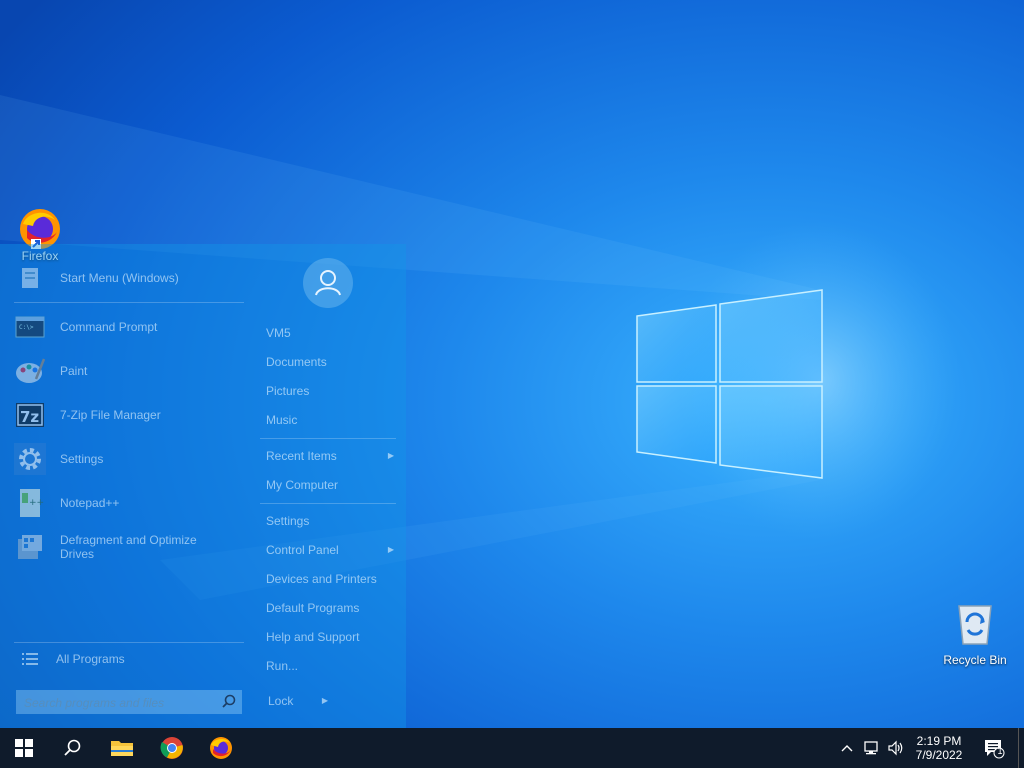  I want to click on place-pictures: Pictures, so click(332, 391).